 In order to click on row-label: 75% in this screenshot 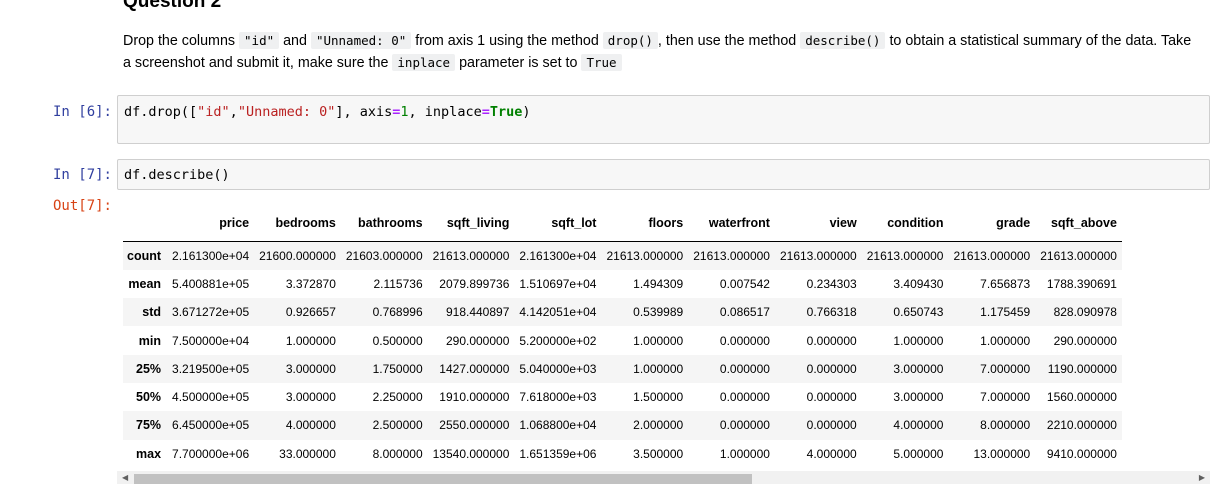, I will do `click(149, 425)`.